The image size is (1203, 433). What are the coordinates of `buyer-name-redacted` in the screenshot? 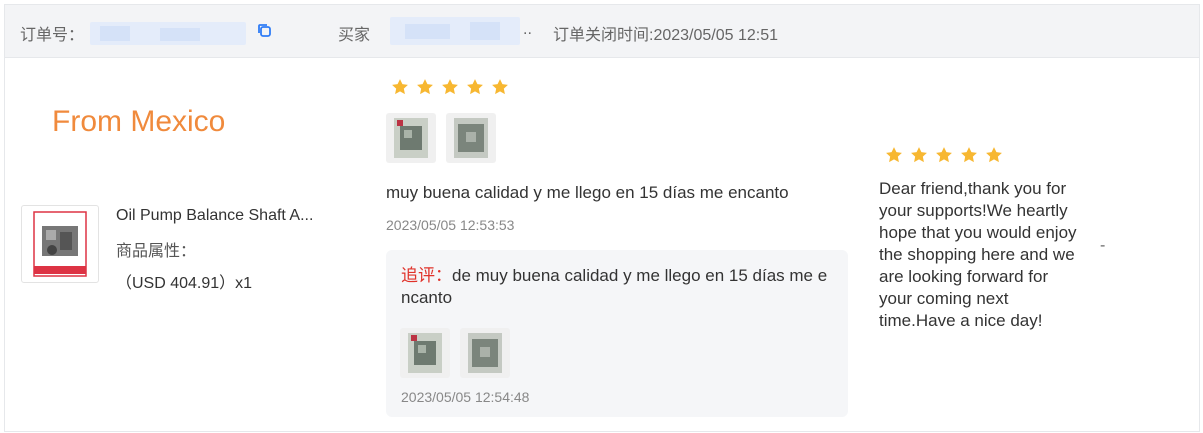 It's located at (455, 31).